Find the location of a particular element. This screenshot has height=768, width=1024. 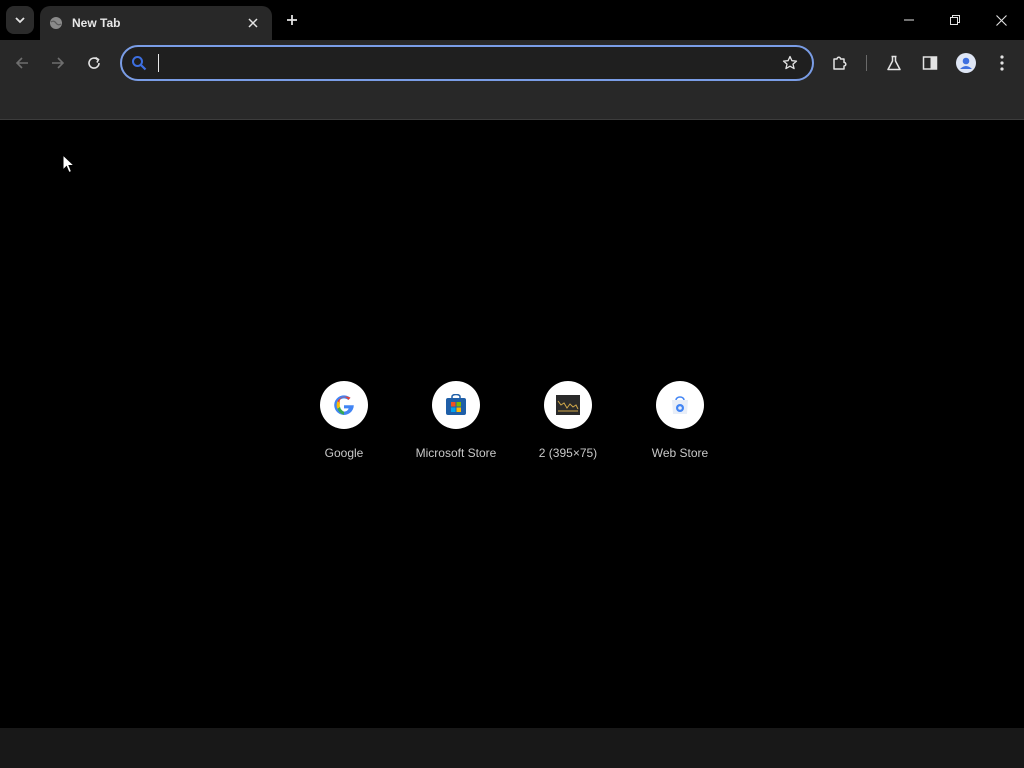

new-tab-button is located at coordinates (292, 20).